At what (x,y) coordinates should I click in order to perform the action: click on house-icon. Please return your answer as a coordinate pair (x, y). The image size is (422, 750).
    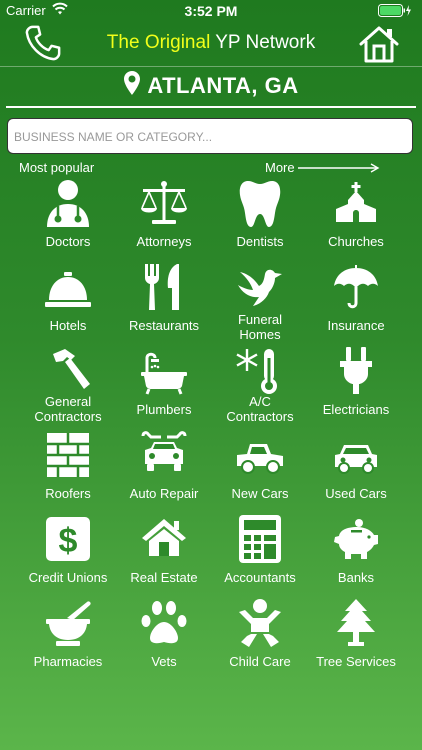
    Looking at the image, I should click on (164, 537).